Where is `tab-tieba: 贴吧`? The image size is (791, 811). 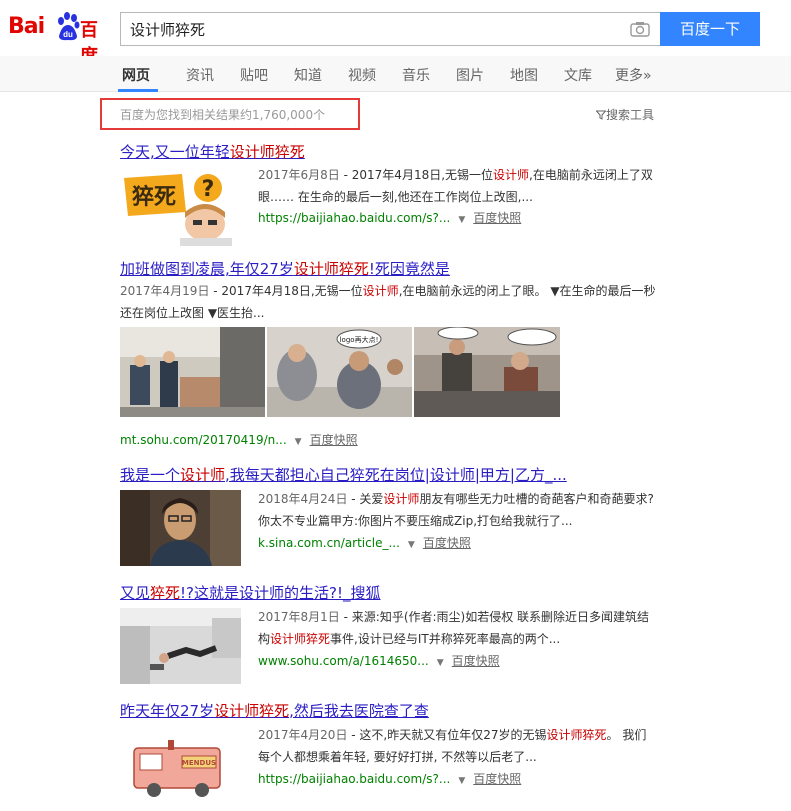 tab-tieba: 贴吧 is located at coordinates (254, 75).